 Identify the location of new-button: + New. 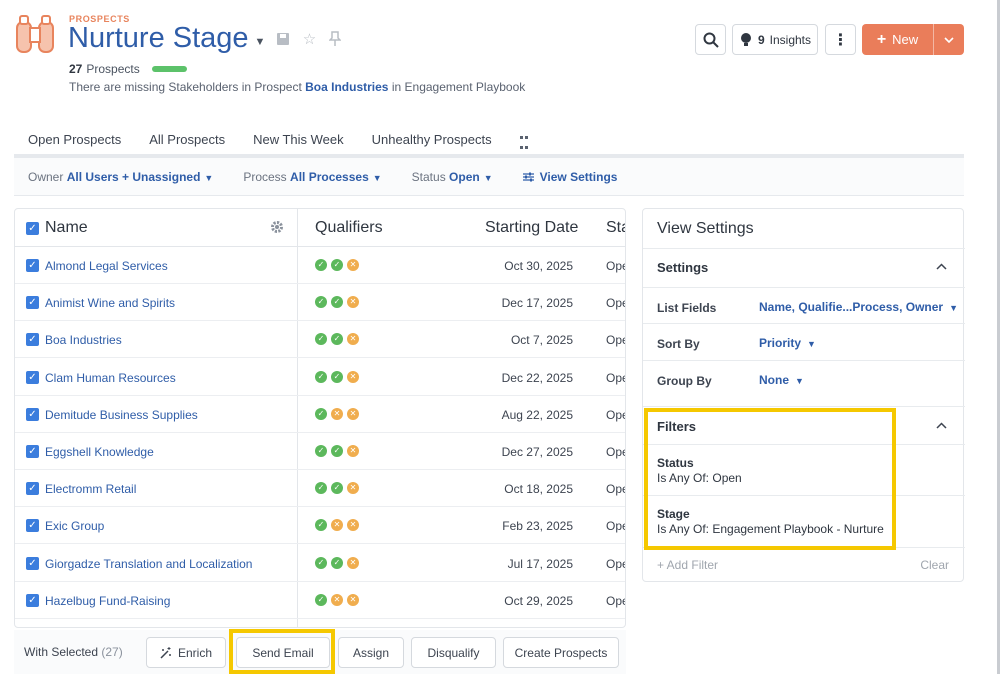
(913, 39).